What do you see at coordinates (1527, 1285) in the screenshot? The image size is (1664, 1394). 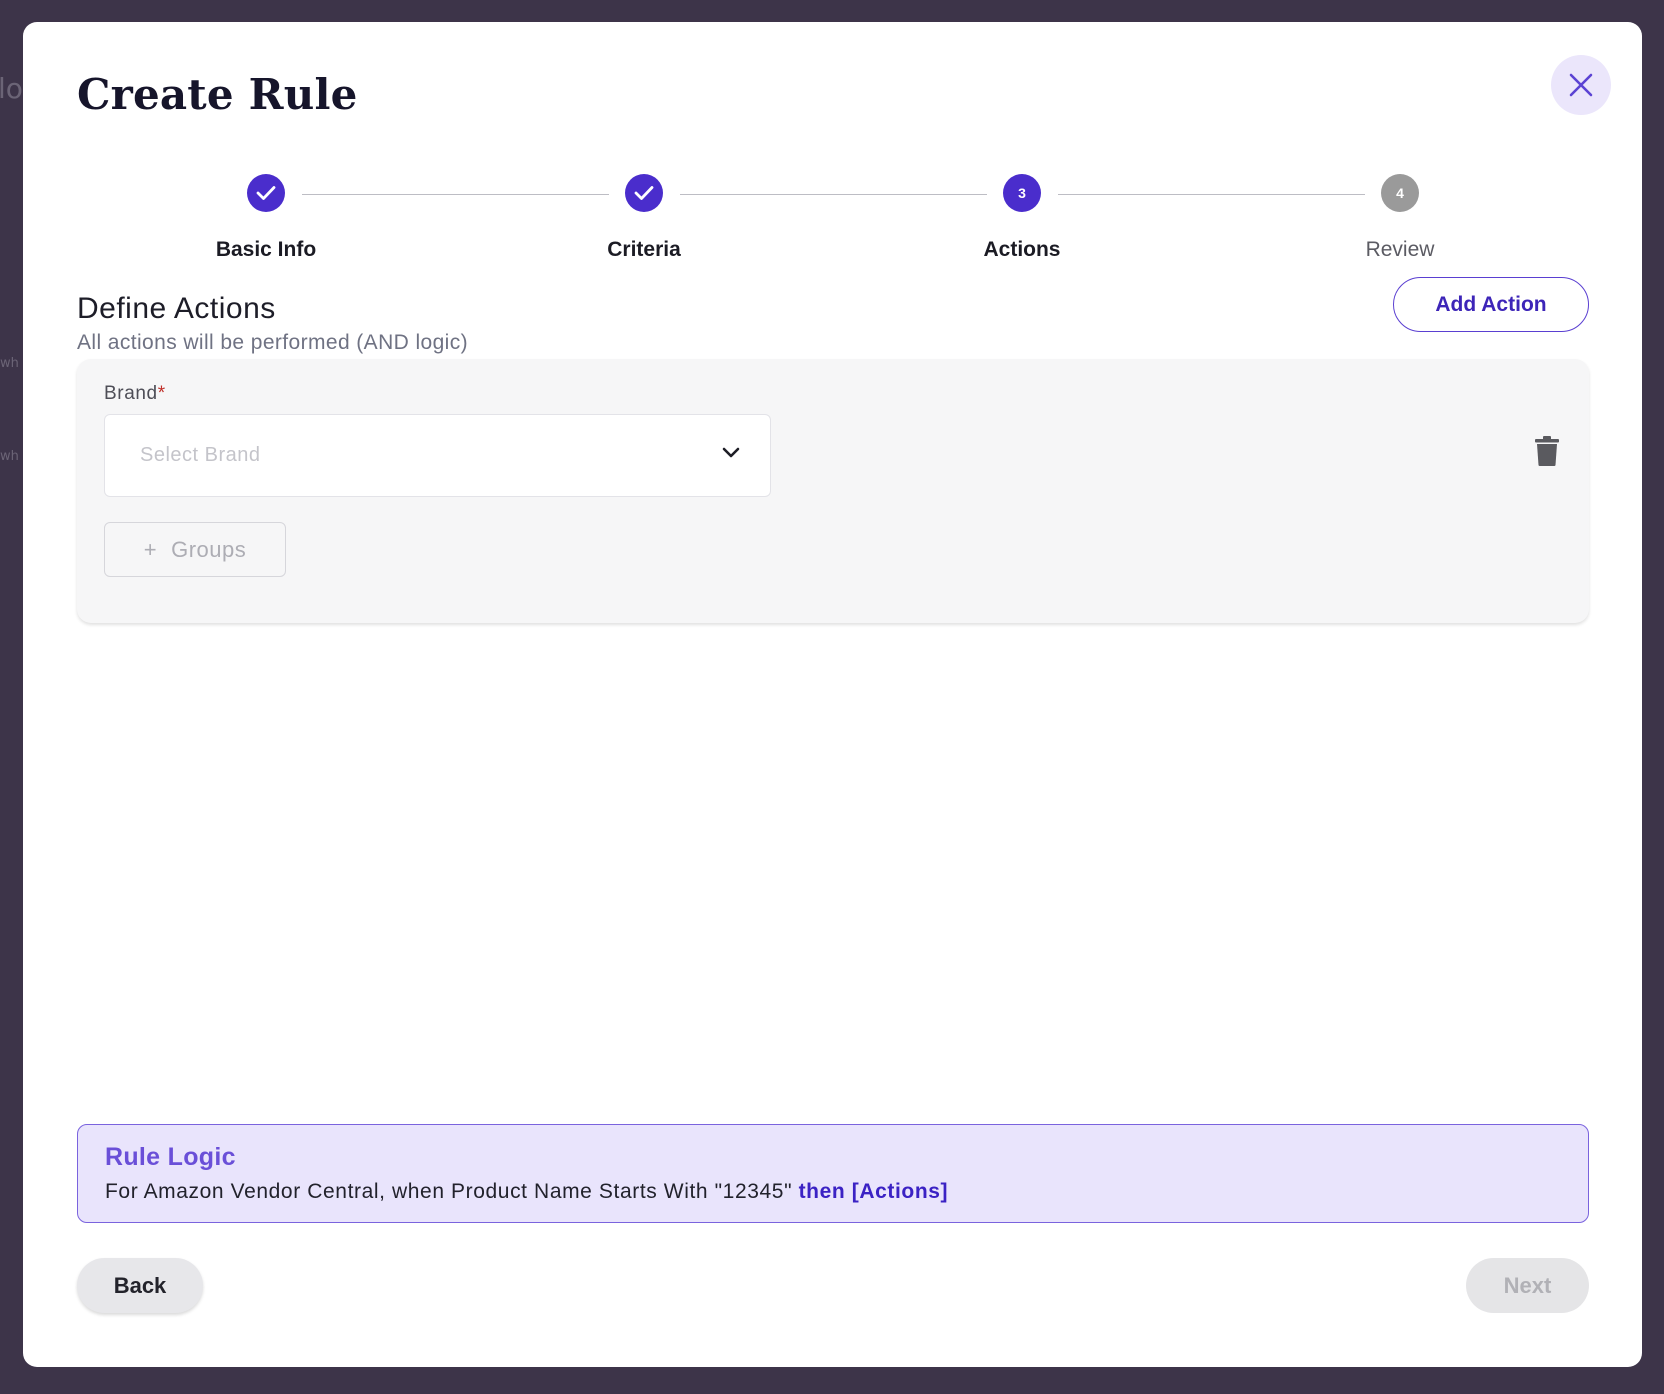 I see `next-button: Next` at bounding box center [1527, 1285].